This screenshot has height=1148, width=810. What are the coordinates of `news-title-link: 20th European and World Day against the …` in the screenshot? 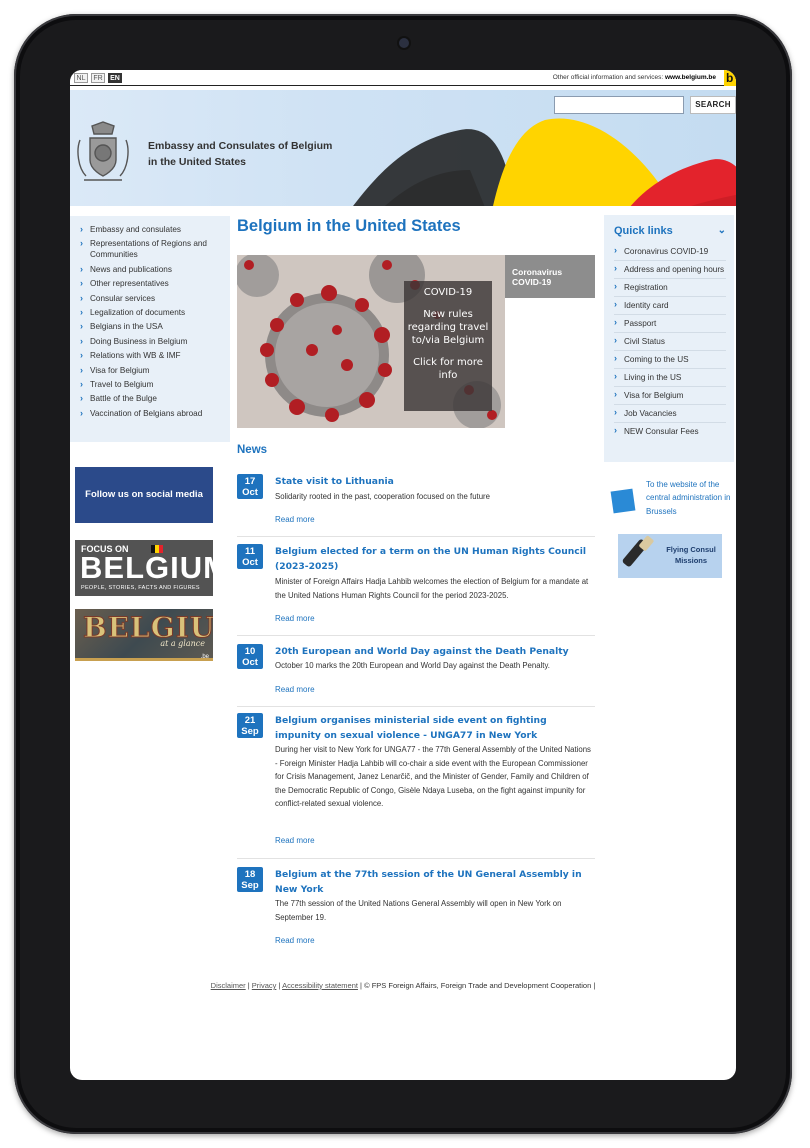 It's located at (435, 651).